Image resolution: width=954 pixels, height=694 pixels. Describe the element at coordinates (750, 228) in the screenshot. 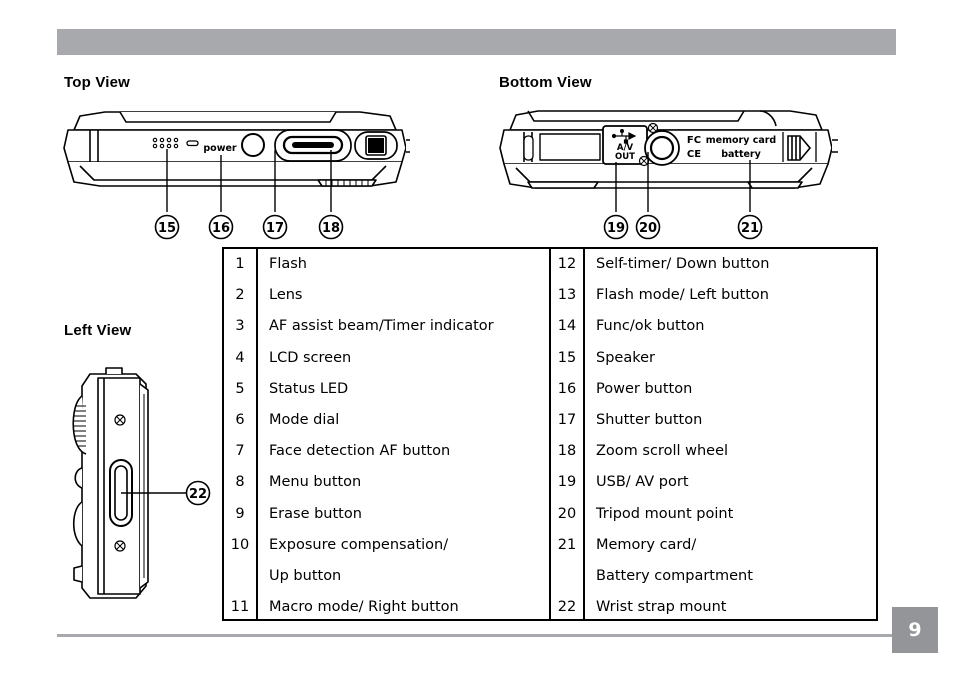

I see `callout-21: 21` at that location.